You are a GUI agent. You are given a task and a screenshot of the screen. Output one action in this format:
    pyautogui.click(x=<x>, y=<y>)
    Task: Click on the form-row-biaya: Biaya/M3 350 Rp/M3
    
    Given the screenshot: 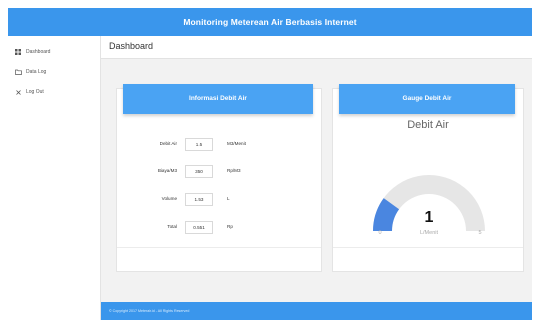 What is the action you would take?
    pyautogui.click(x=217, y=171)
    